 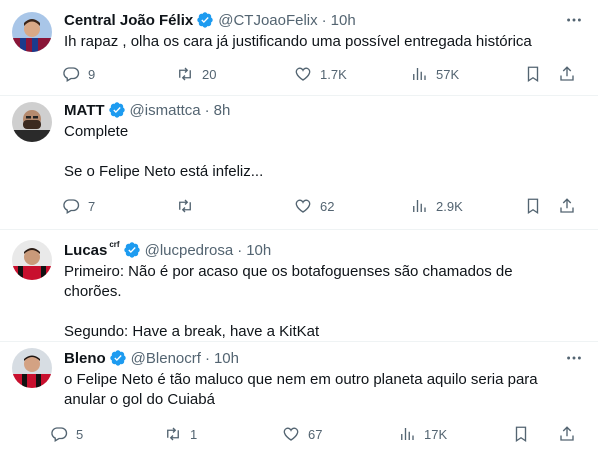 I want to click on reply-button: 7, so click(x=78, y=206).